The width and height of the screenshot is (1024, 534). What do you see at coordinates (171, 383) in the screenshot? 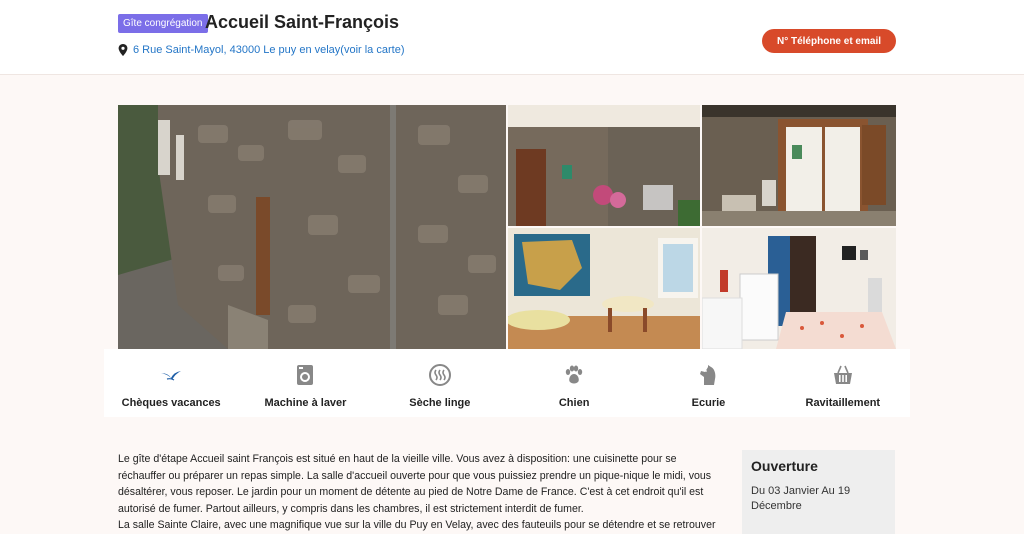
I see `amenity-cheques-vacances: Chèques vacances` at bounding box center [171, 383].